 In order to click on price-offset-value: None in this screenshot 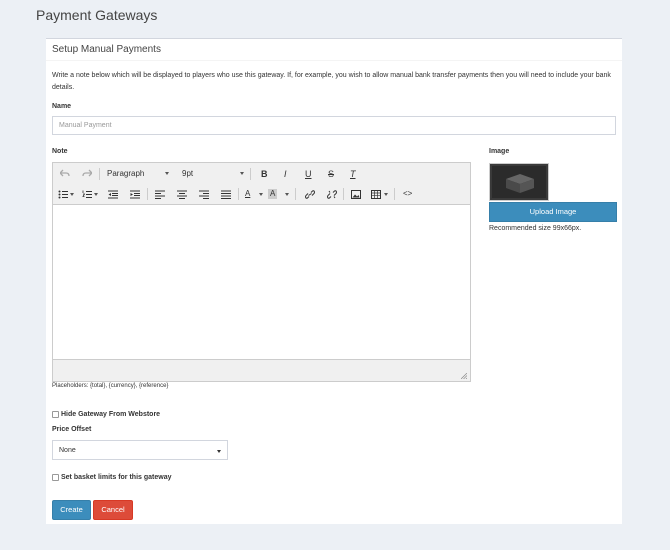, I will do `click(67, 450)`.